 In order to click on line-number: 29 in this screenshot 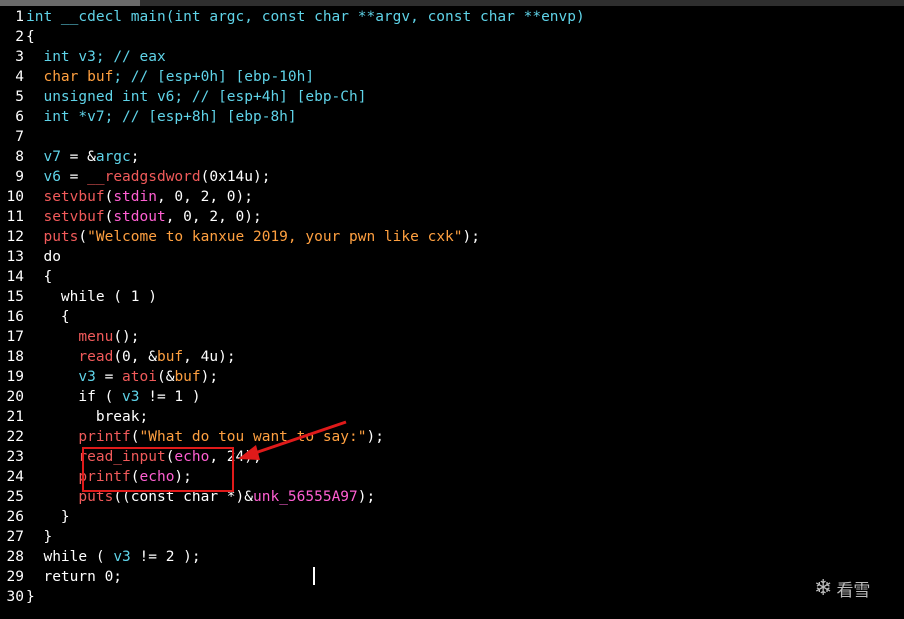, I will do `click(15, 577)`.